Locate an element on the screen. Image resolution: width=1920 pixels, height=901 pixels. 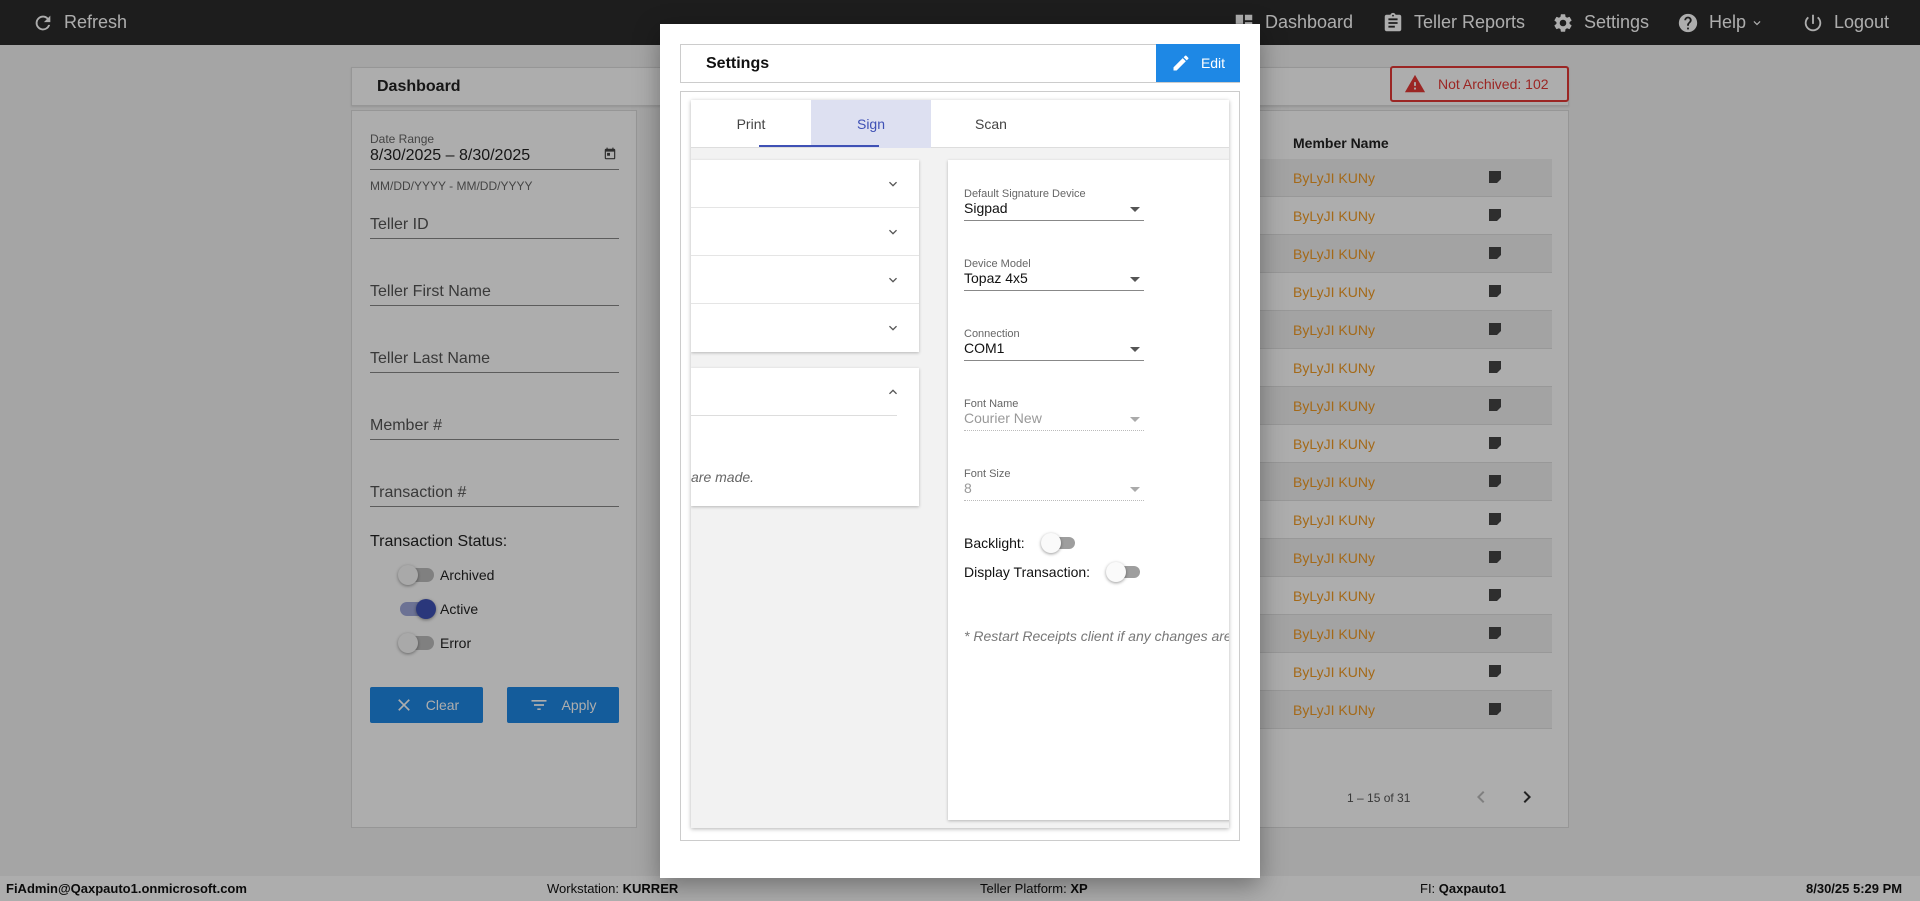
dialog-title: Settings is located at coordinates (738, 63).